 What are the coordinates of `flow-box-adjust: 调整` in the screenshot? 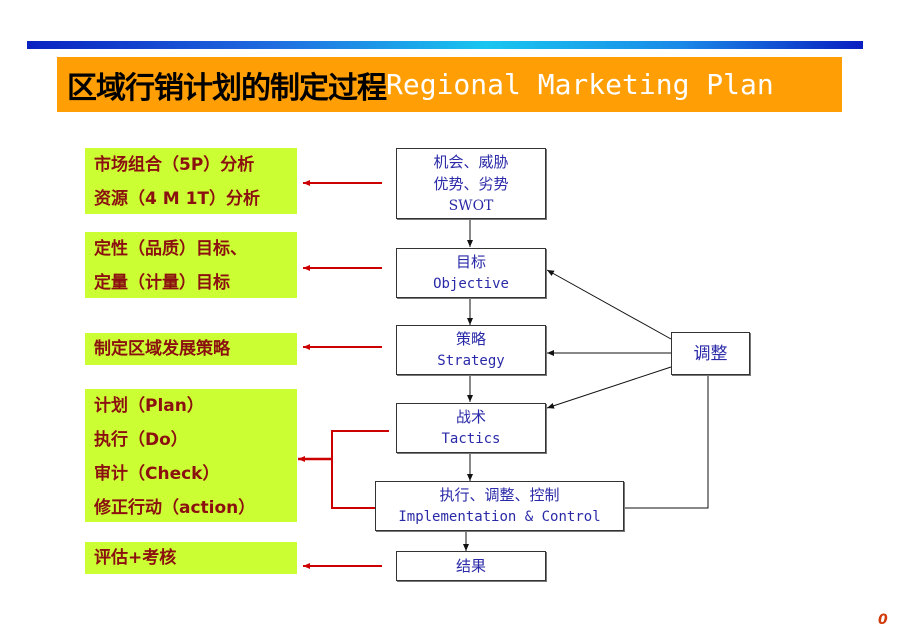 It's located at (710, 353).